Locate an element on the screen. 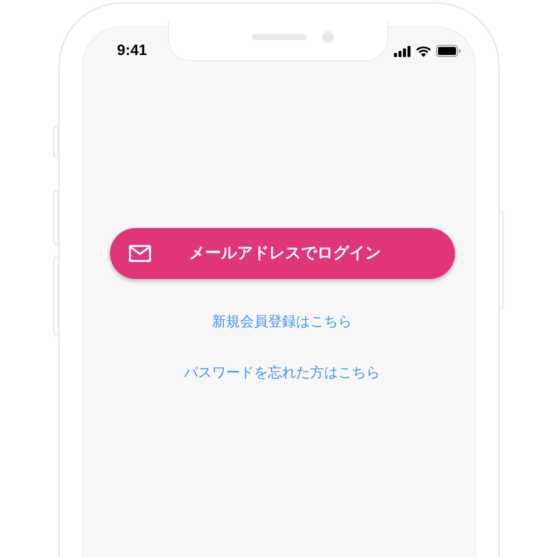 Image resolution: width=557 pixels, height=557 pixels. wifi-icon is located at coordinates (423, 51).